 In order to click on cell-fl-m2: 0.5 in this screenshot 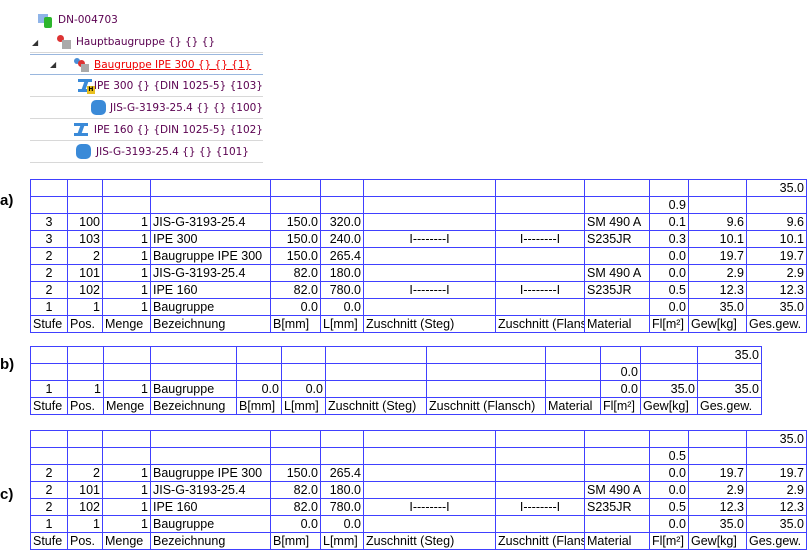, I will do `click(669, 456)`.